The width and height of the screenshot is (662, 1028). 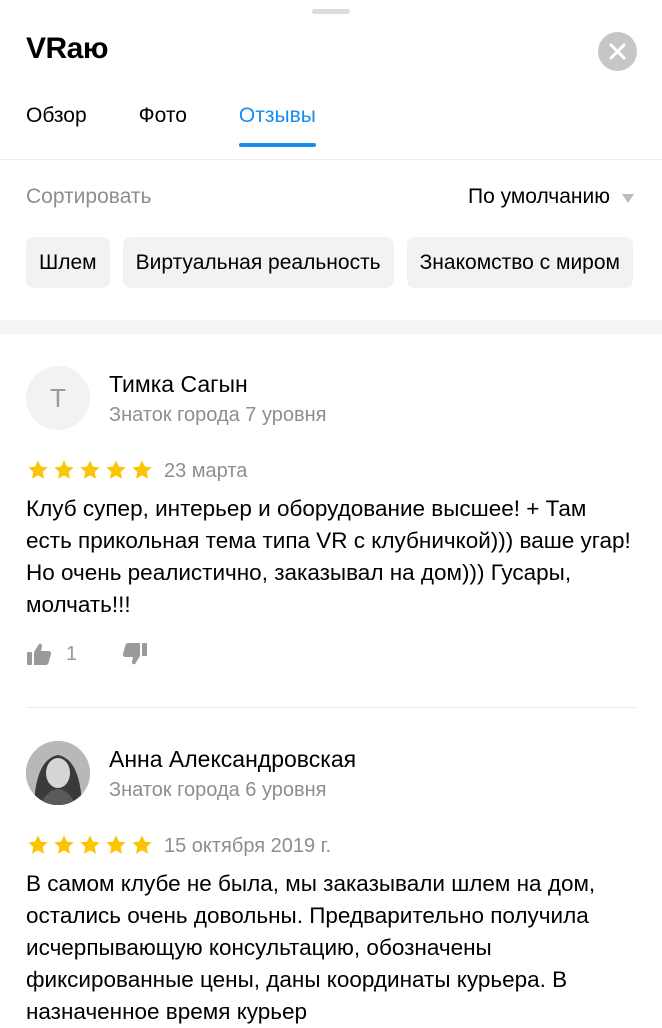 I want to click on thumbs-down-icon, so click(x=135, y=654).